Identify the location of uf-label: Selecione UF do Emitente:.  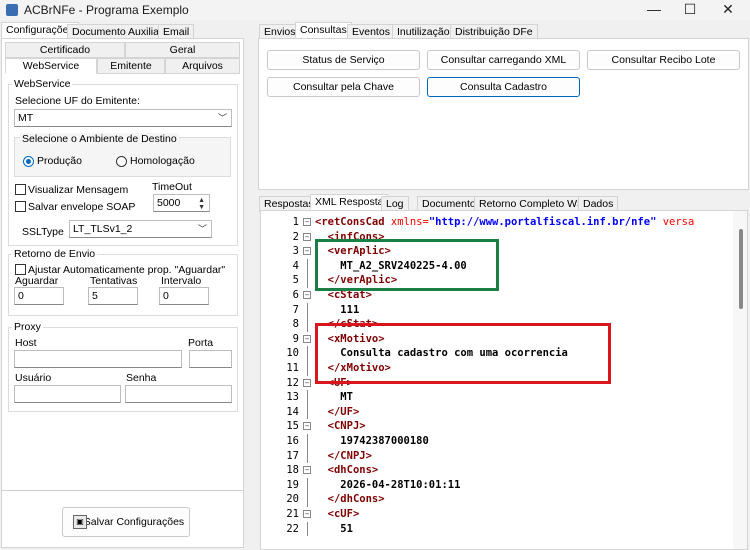
(77, 101).